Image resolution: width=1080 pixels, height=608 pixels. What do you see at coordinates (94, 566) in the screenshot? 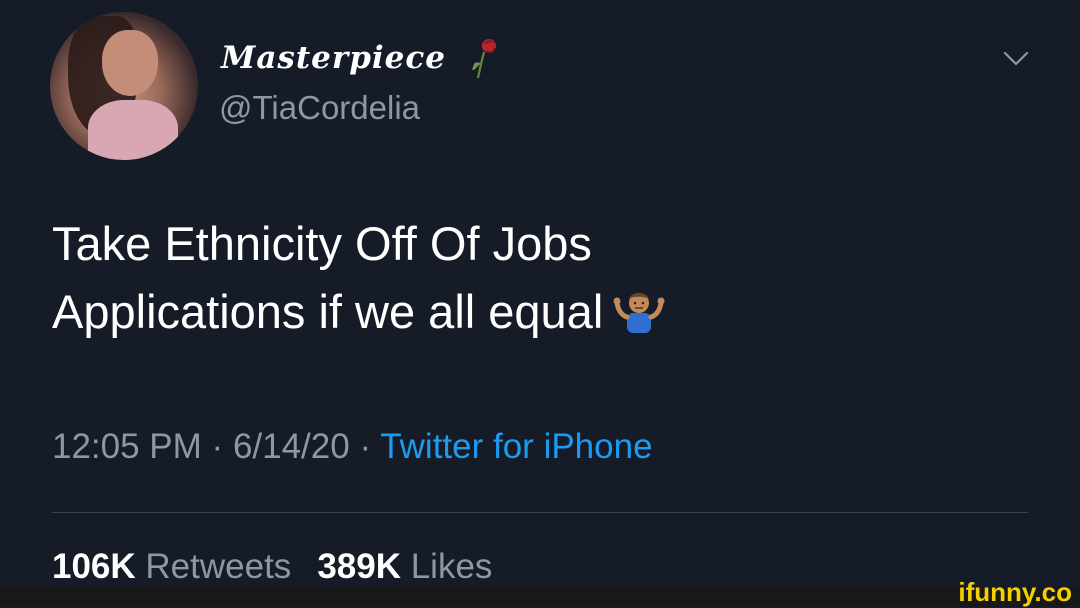
I see `retweets-count: 106K` at bounding box center [94, 566].